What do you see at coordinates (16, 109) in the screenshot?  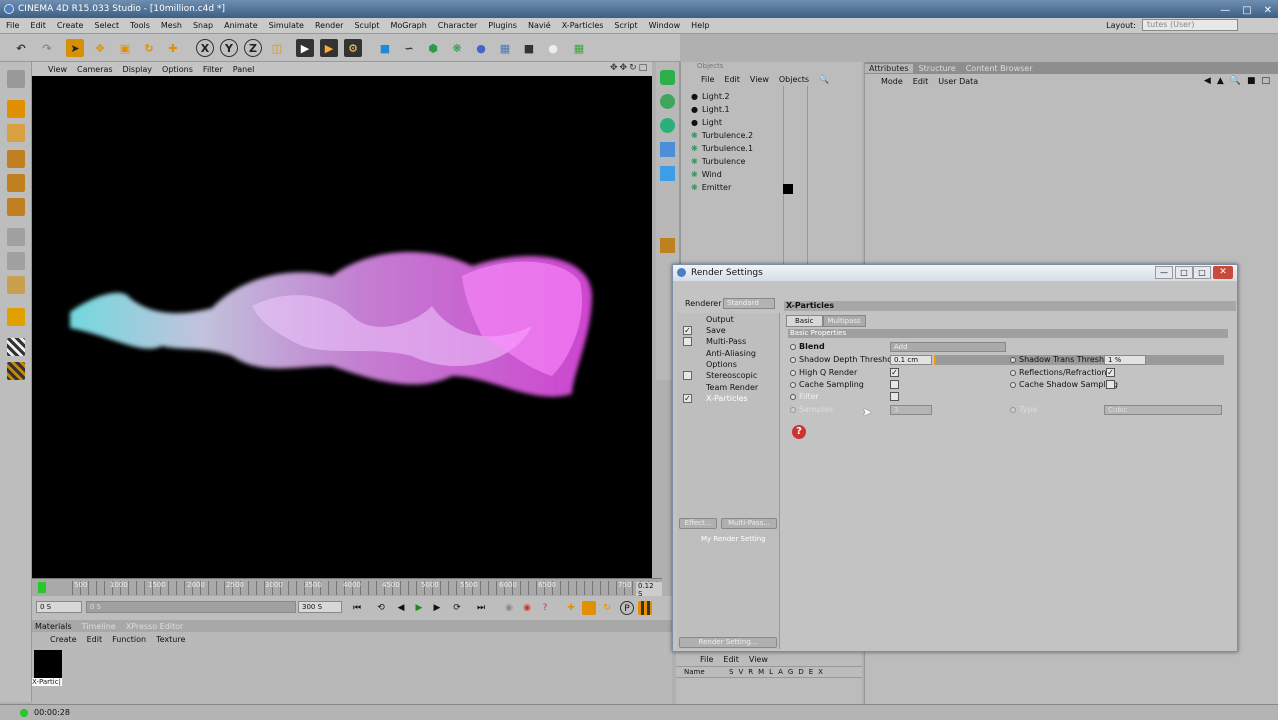 I see `model-mode-icon` at bounding box center [16, 109].